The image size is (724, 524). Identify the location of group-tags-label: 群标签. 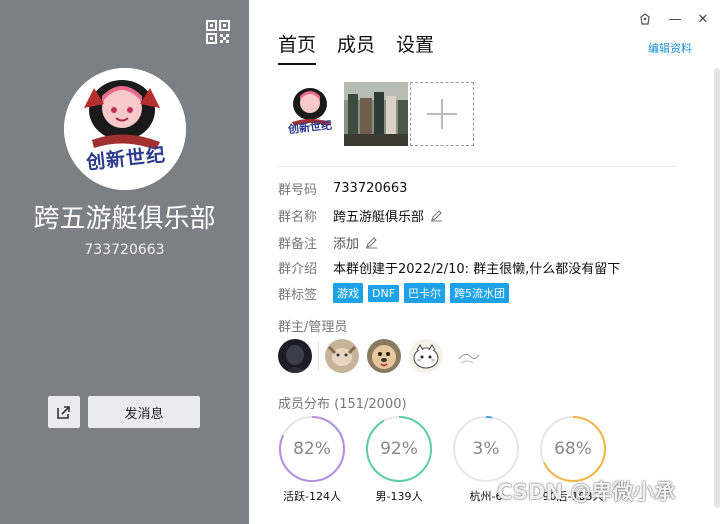
(298, 295).